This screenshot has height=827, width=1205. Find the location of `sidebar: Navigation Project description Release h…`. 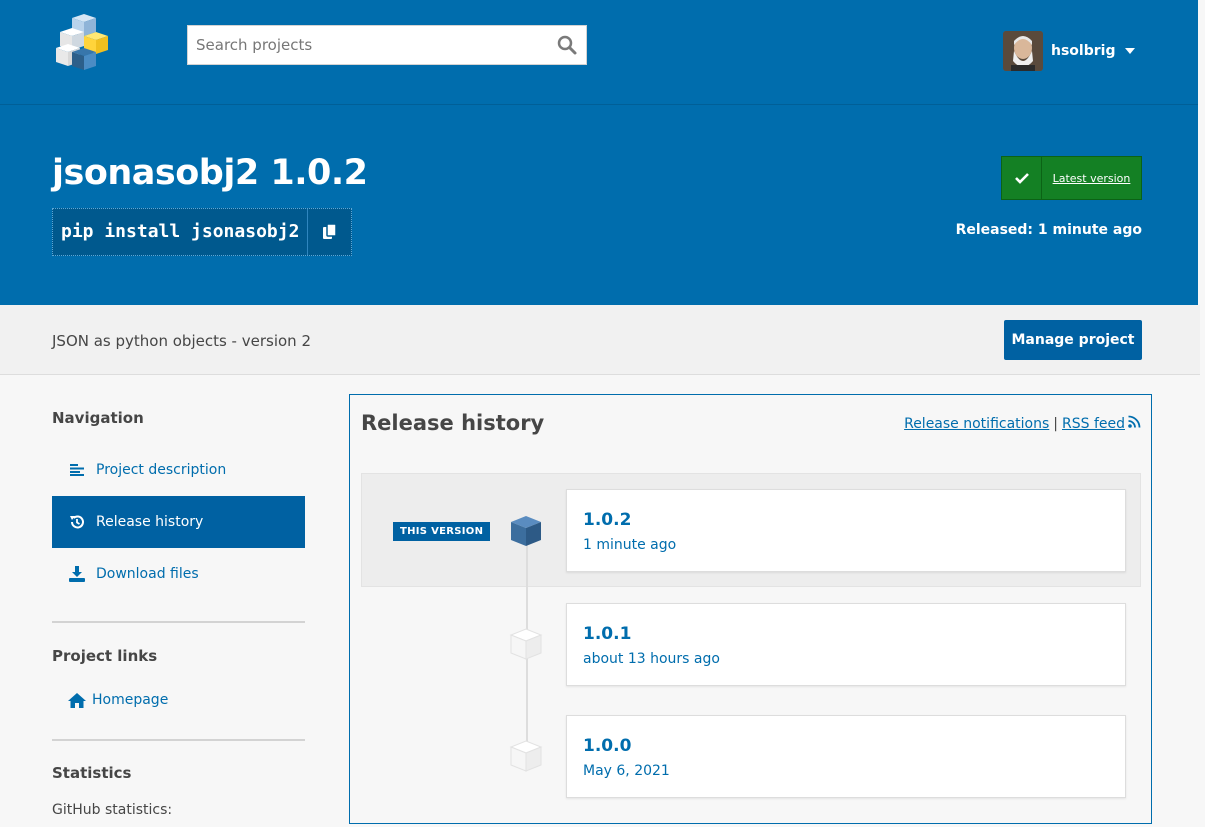

sidebar: Navigation Project description Release h… is located at coordinates (178, 596).